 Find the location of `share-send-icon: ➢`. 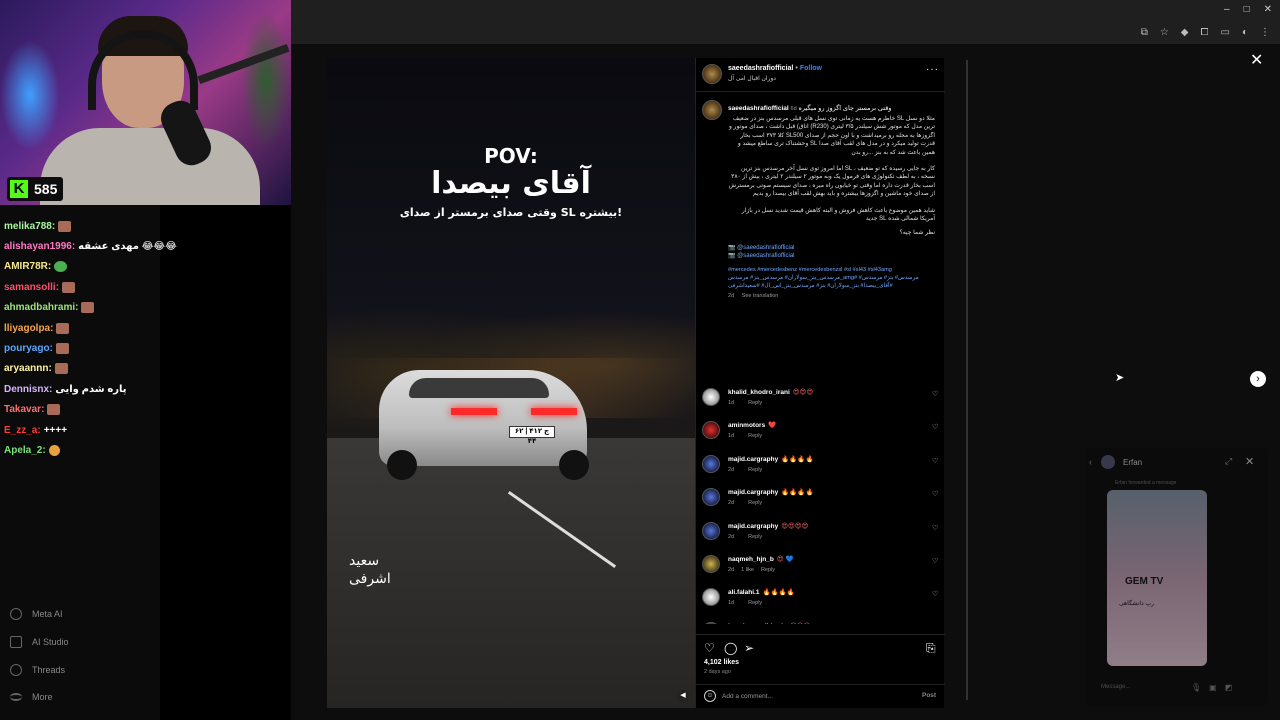

share-send-icon: ➢ is located at coordinates (749, 648).